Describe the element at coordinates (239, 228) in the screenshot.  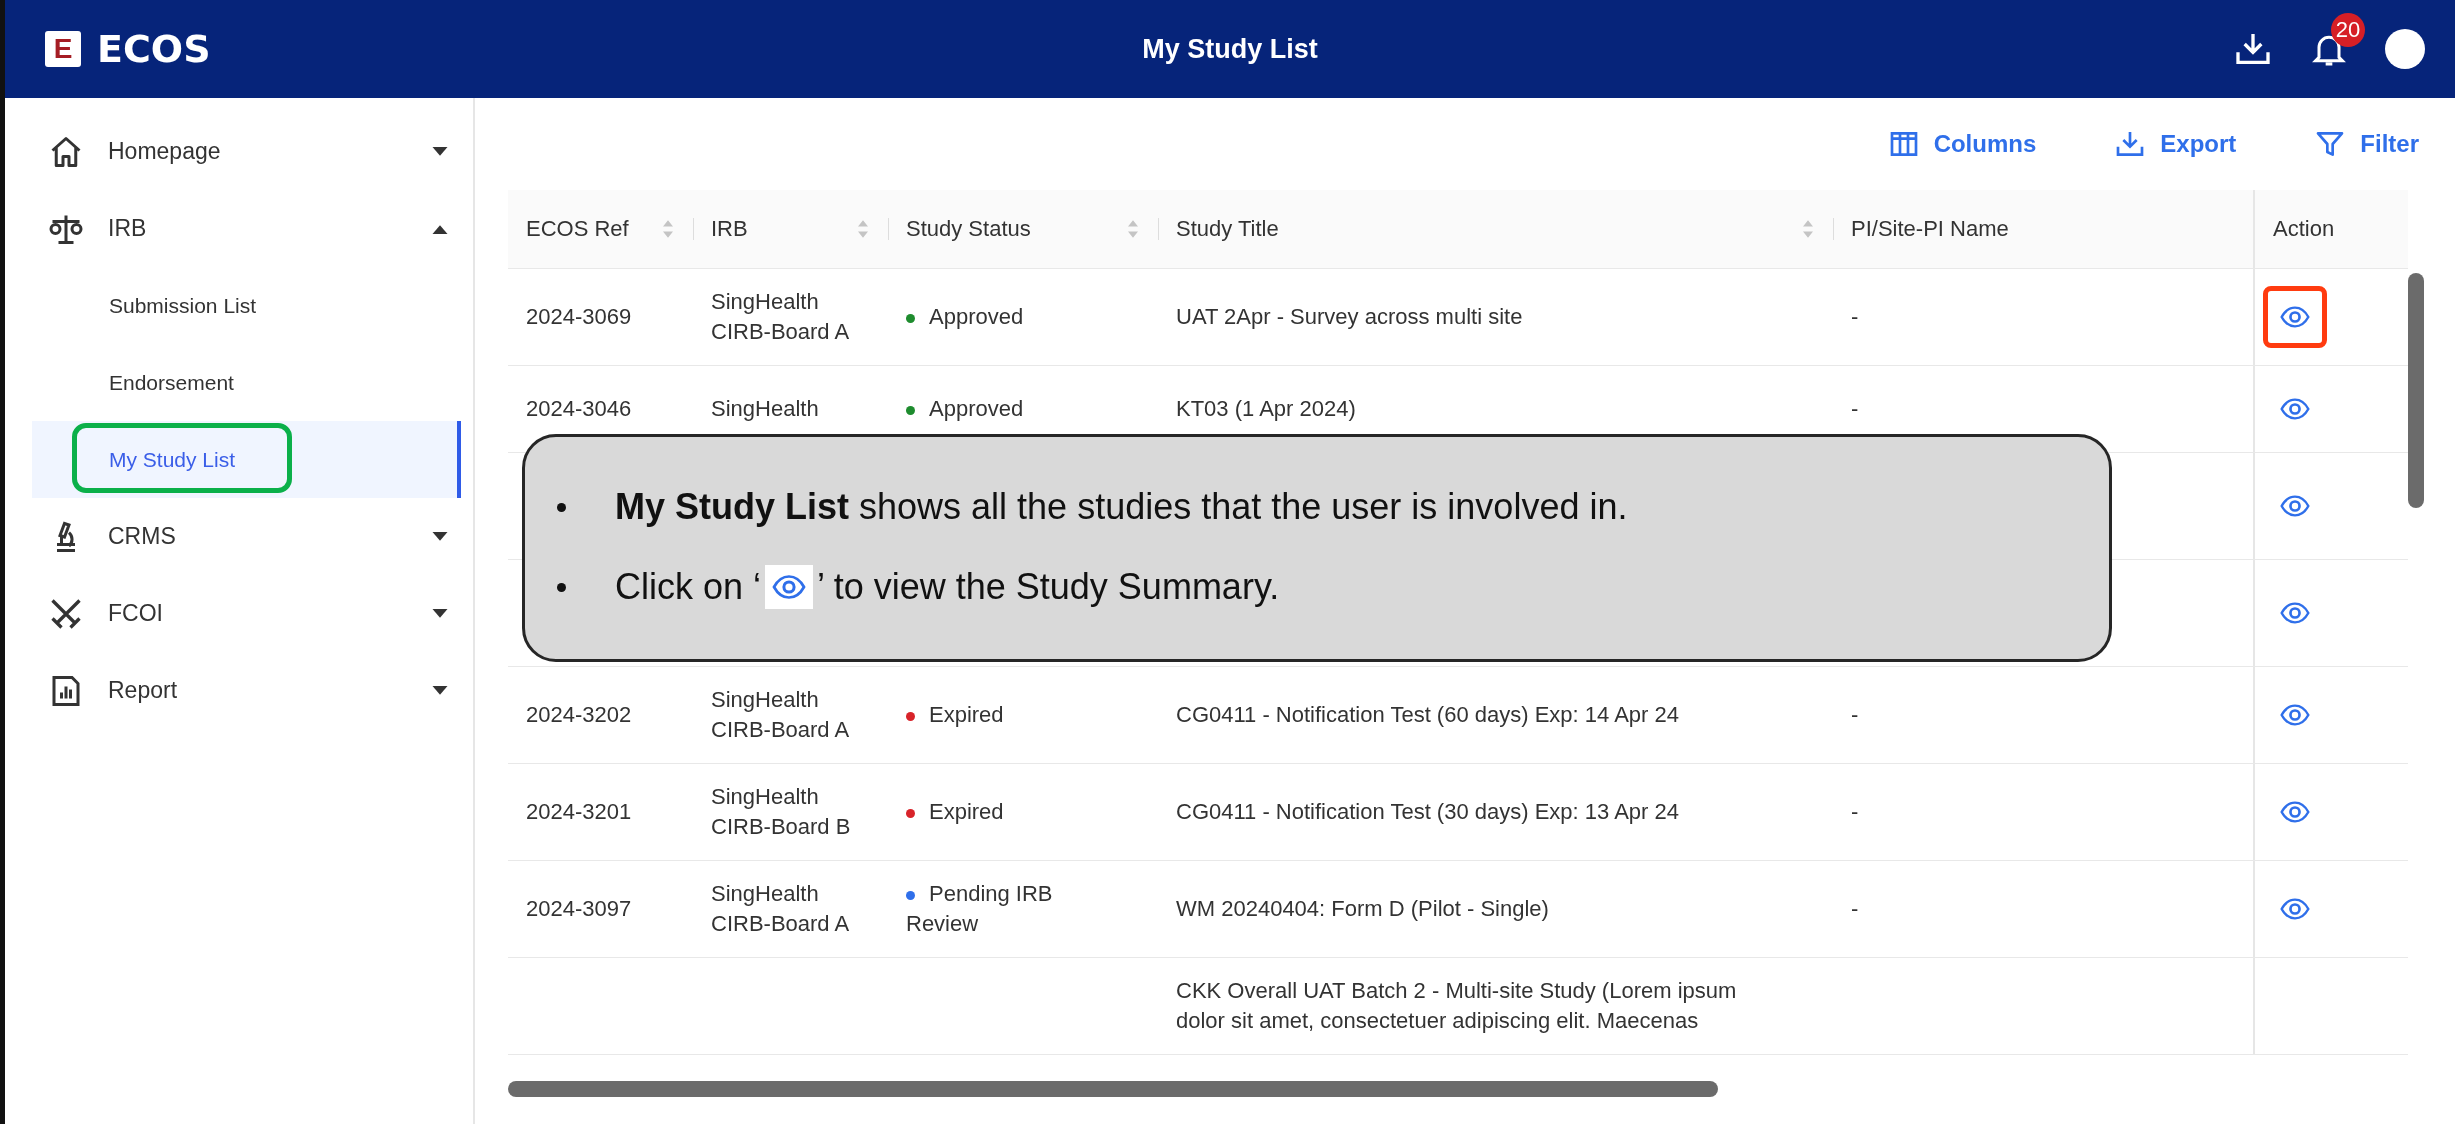
I see `nav-item: IRB` at that location.